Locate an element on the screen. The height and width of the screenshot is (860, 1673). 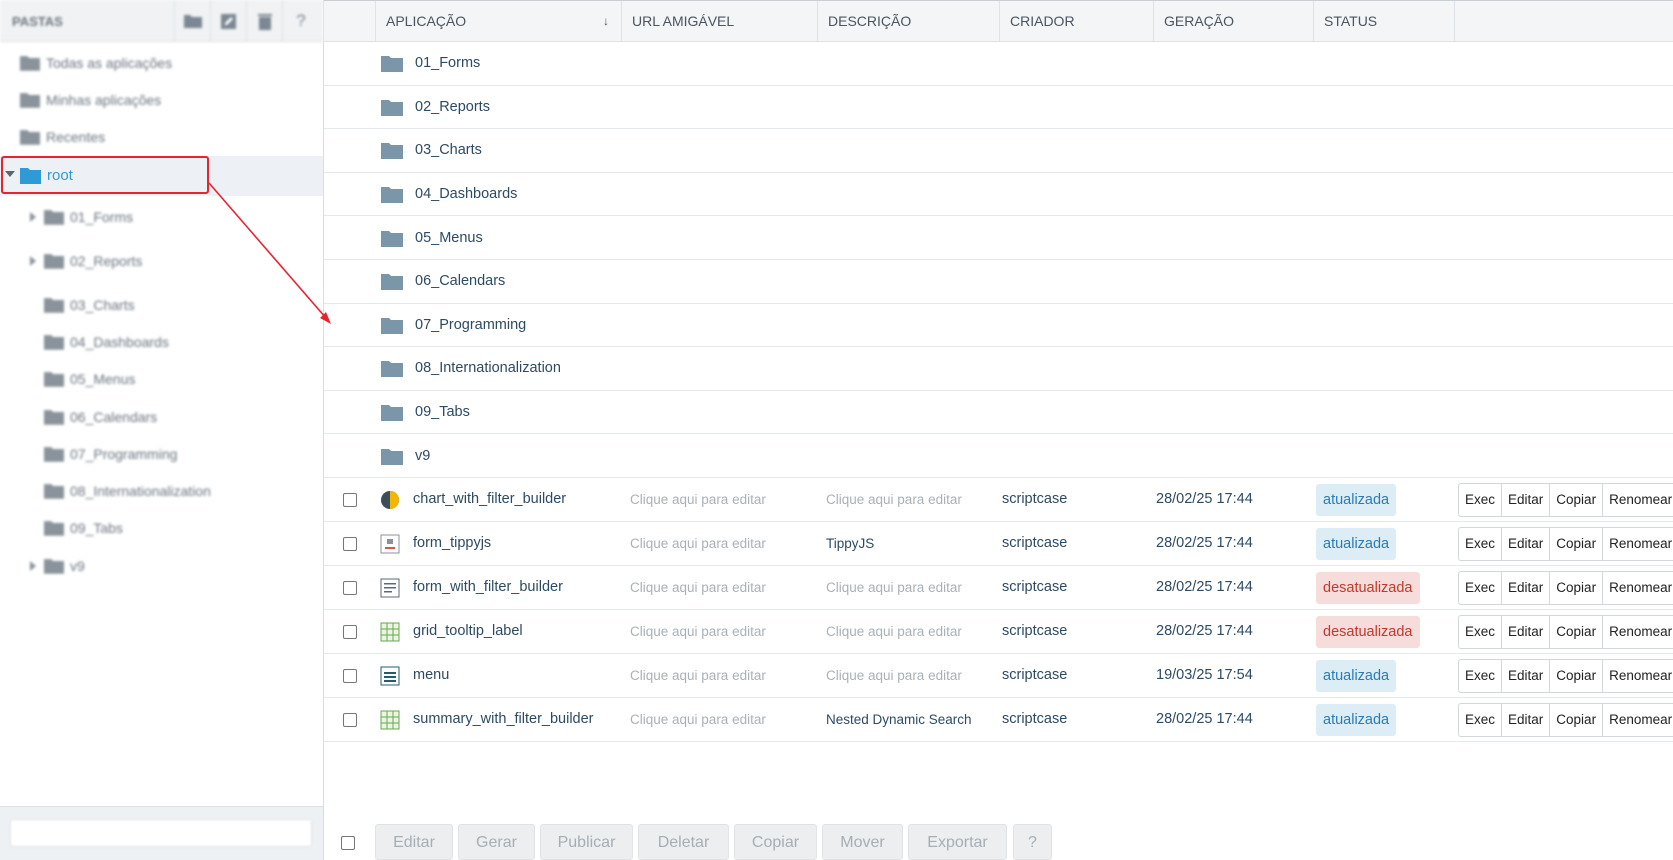
bottom-export-button: Exportar is located at coordinates (957, 842).